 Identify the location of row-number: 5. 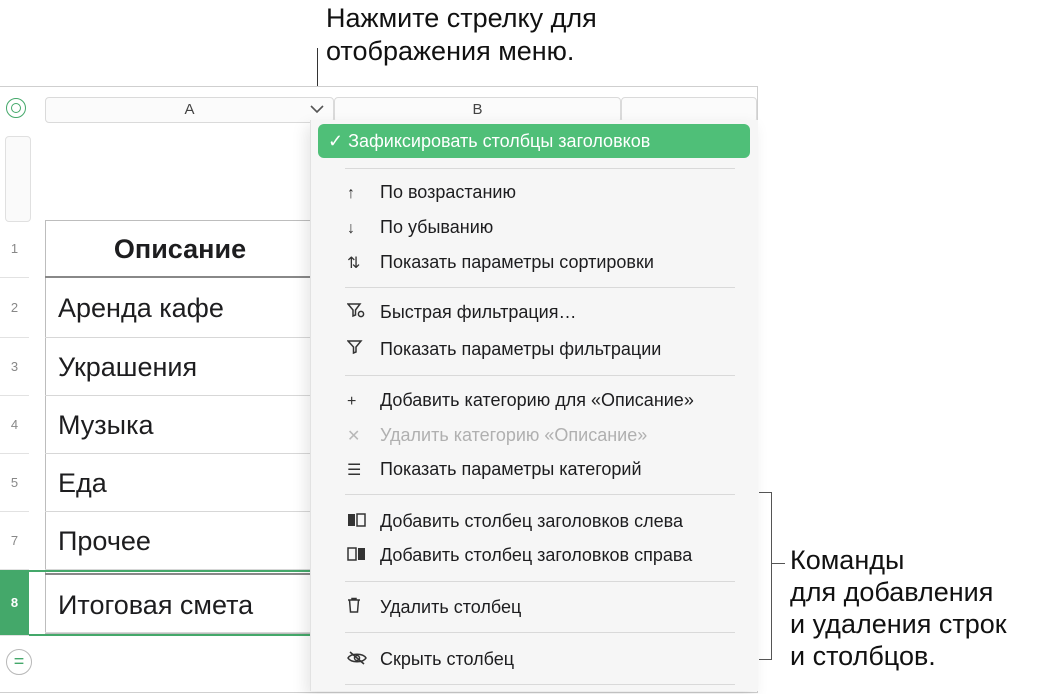
(14, 483).